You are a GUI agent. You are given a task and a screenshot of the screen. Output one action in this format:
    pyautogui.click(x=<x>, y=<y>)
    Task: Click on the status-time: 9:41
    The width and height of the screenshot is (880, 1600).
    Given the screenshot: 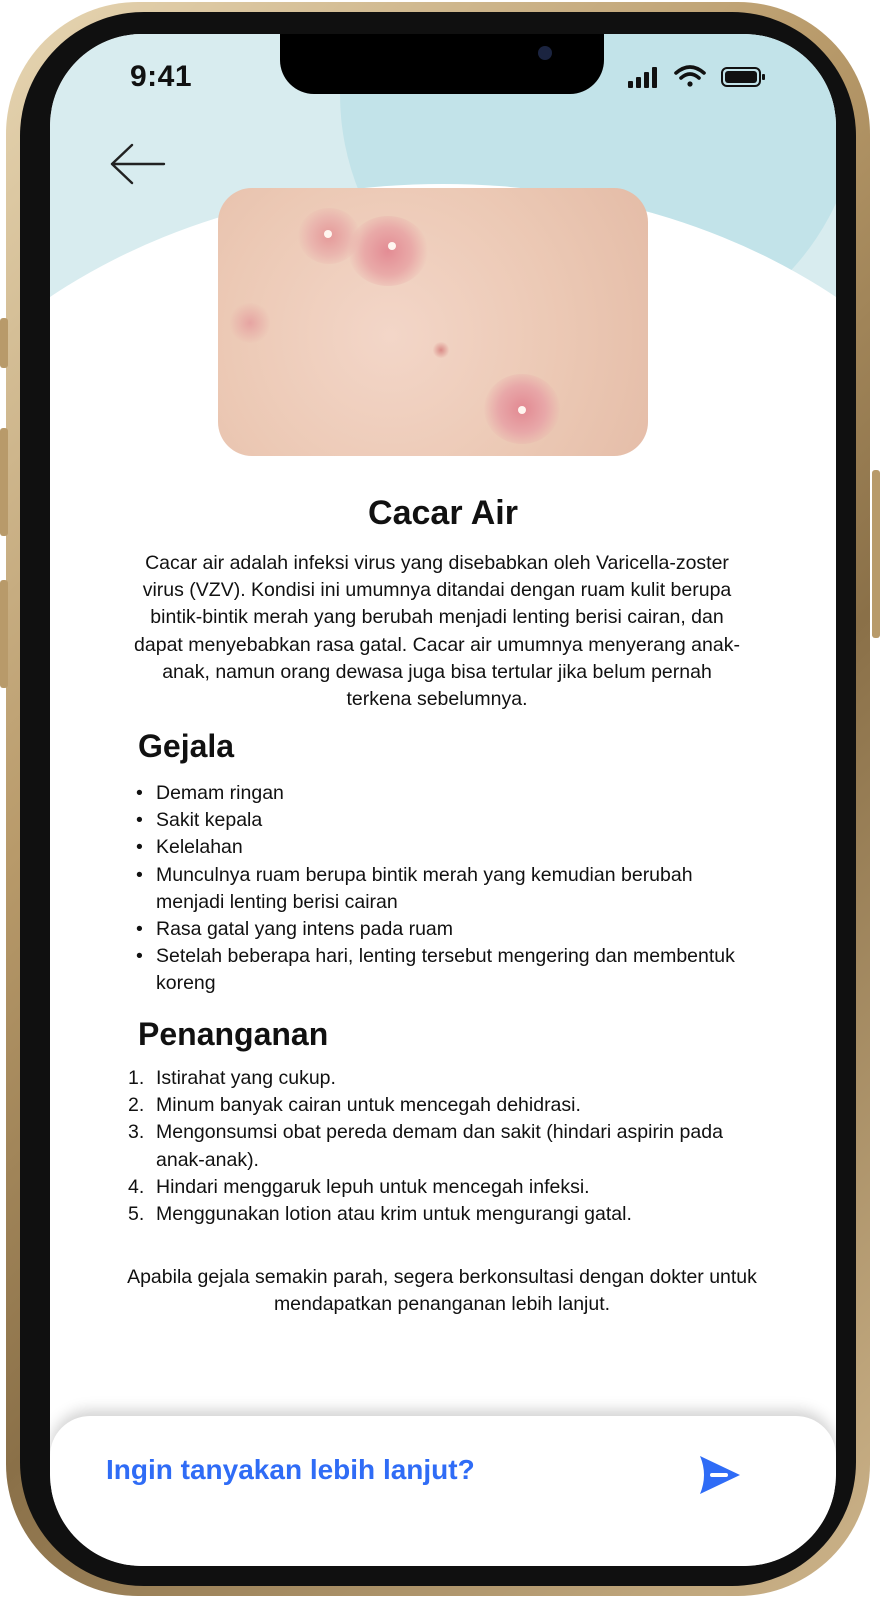 What is the action you would take?
    pyautogui.click(x=161, y=76)
    